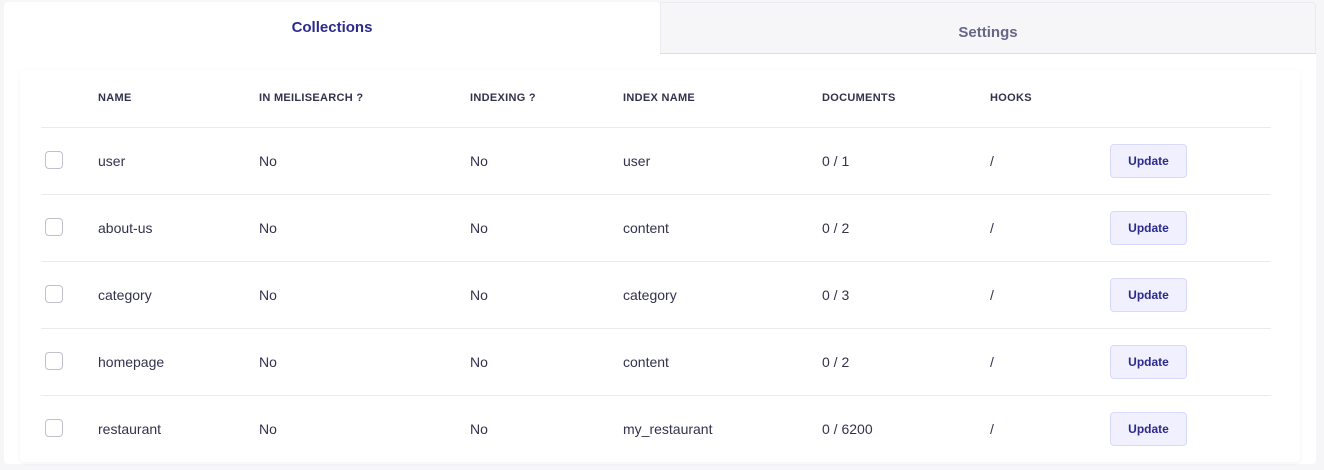 This screenshot has height=470, width=1324. Describe the element at coordinates (69, 99) in the screenshot. I see `header-select` at that location.